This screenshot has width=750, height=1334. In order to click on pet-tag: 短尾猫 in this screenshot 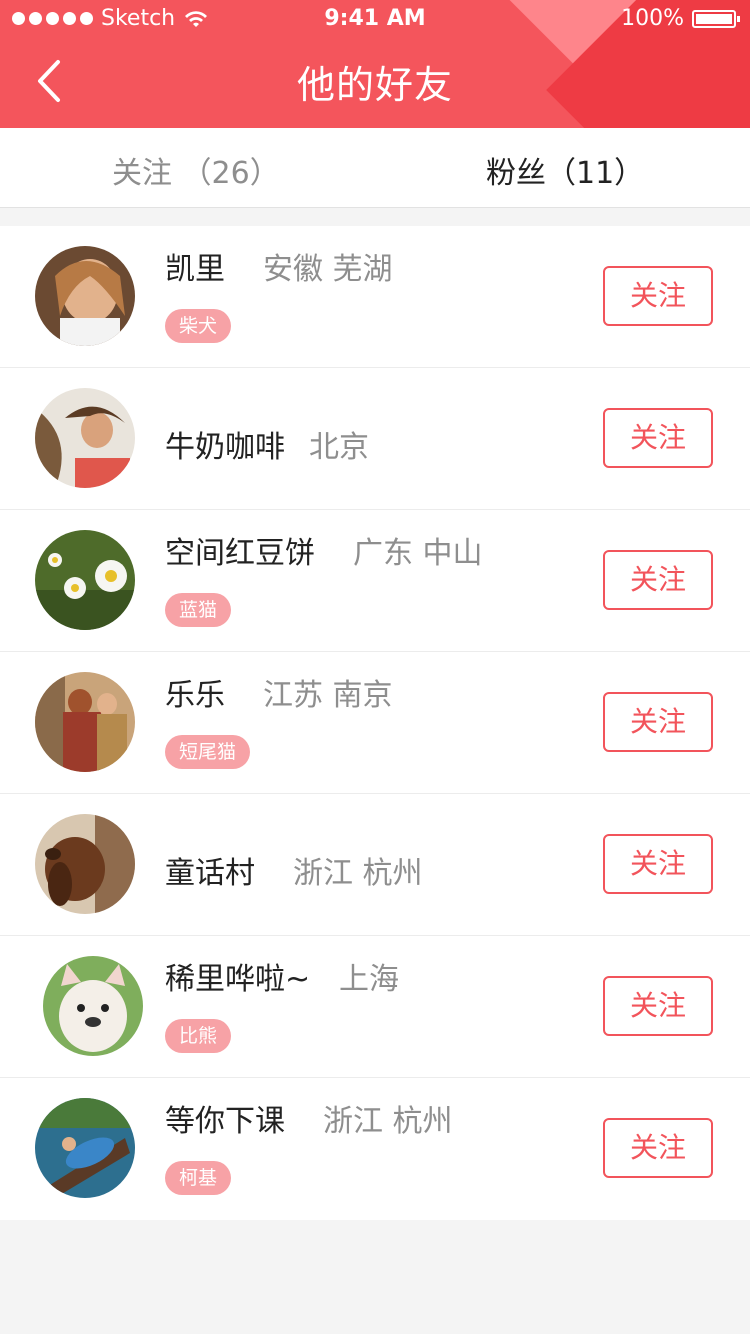, I will do `click(208, 752)`.